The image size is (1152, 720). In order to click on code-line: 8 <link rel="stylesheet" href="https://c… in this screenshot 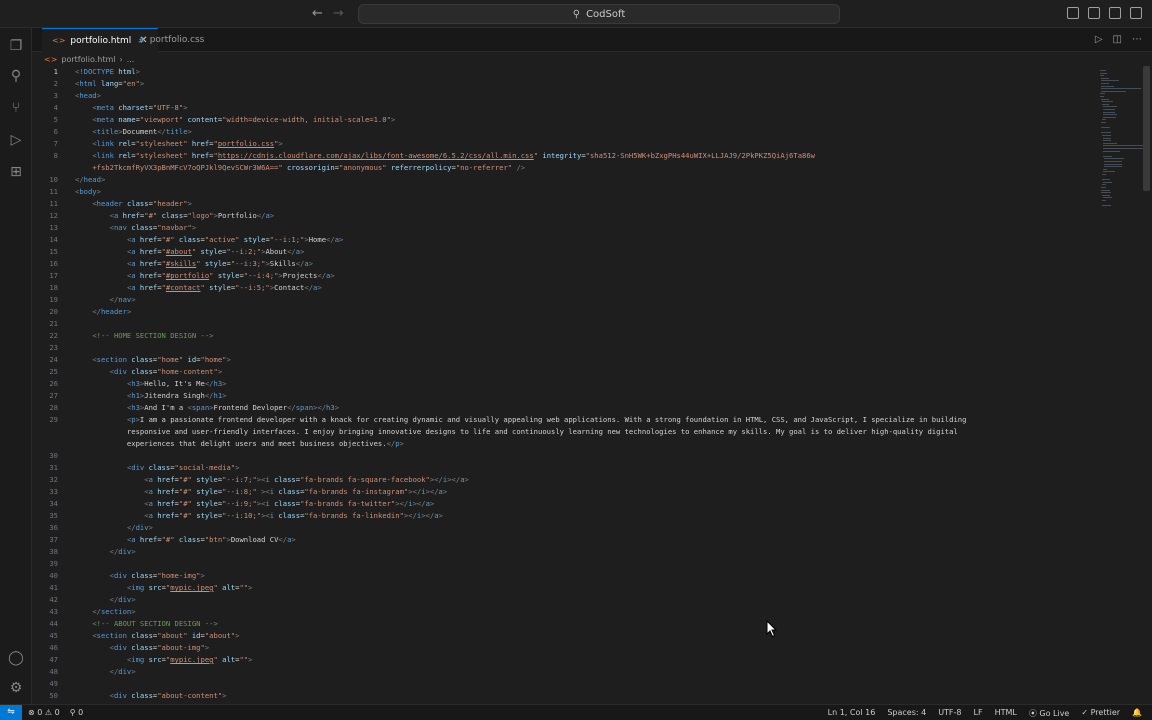, I will do `click(562, 156)`.